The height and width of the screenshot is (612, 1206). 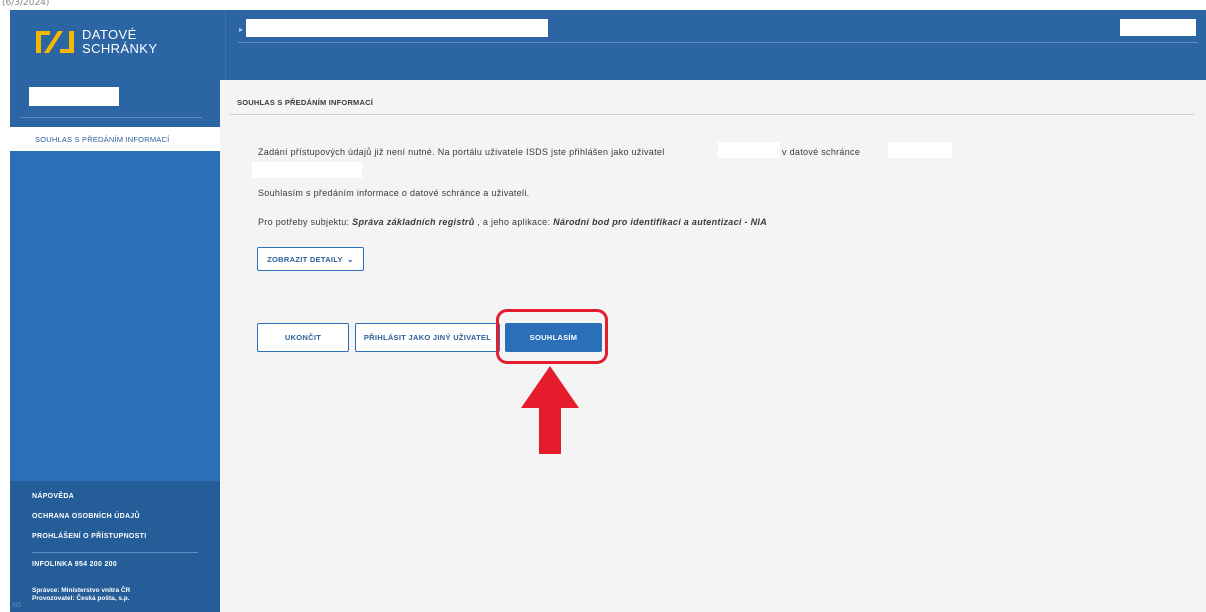 What do you see at coordinates (552, 336) in the screenshot?
I see `agree-highlight-annotation` at bounding box center [552, 336].